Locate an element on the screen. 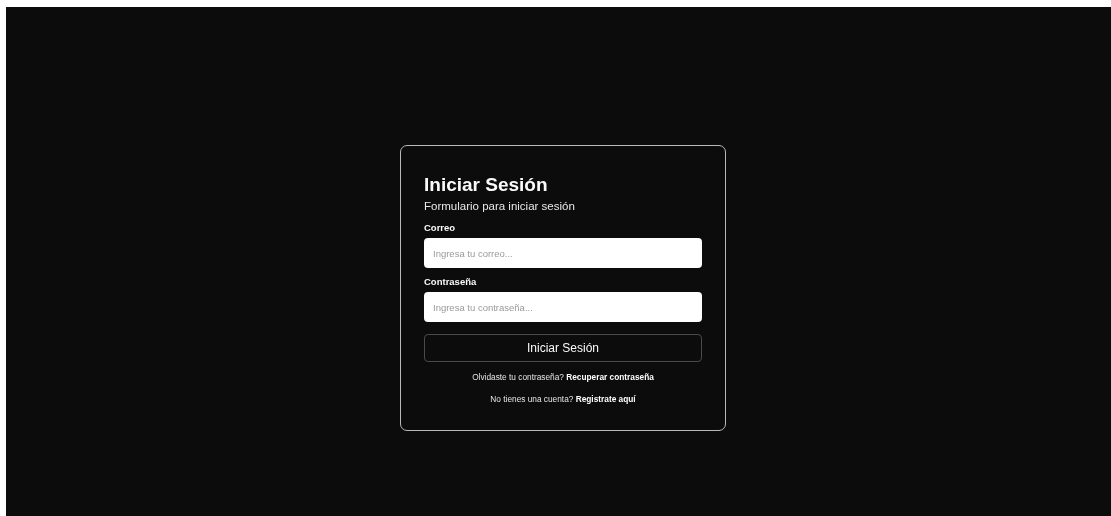 This screenshot has height=516, width=1111. submit-button: Iniciar Sesión is located at coordinates (563, 348).